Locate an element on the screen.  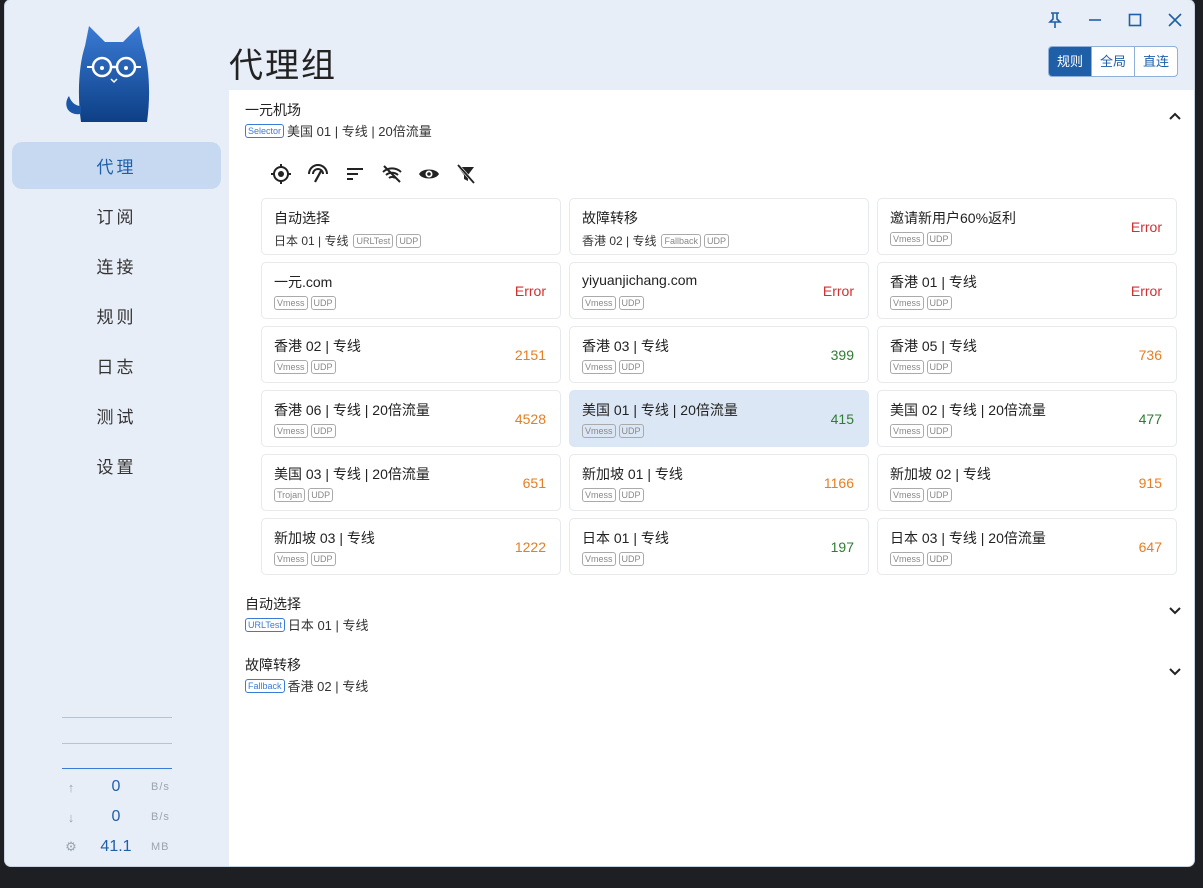
proxy-node-card: 一元.com Vmess UDP Error is located at coordinates (411, 290).